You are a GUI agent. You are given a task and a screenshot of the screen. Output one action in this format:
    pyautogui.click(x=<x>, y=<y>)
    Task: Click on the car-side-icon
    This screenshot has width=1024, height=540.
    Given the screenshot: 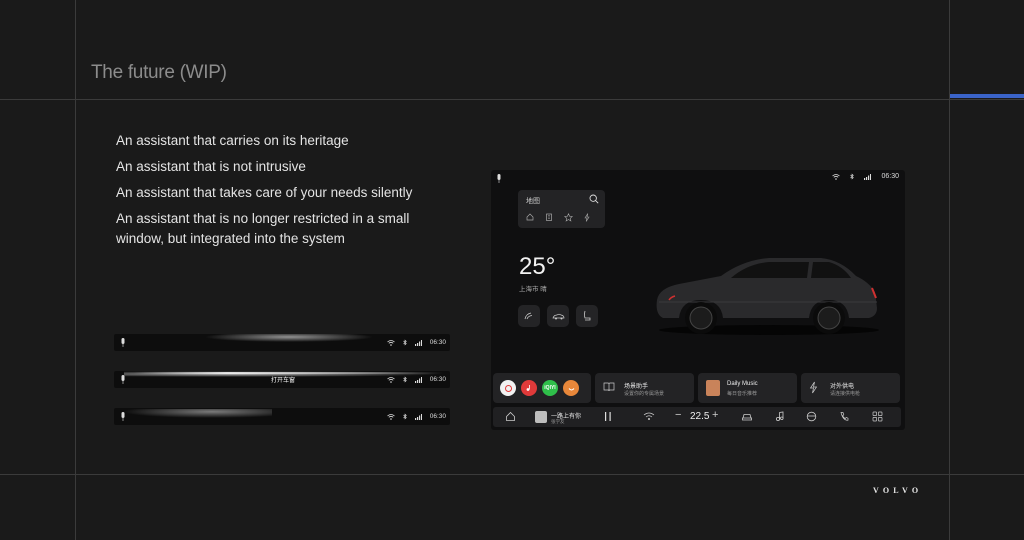 What is the action you would take?
    pyautogui.click(x=558, y=316)
    